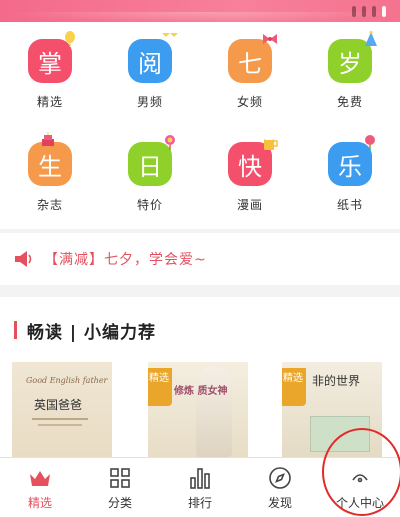 This screenshot has height=517, width=400. Describe the element at coordinates (270, 39) in the screenshot. I see `bow-icon` at that location.